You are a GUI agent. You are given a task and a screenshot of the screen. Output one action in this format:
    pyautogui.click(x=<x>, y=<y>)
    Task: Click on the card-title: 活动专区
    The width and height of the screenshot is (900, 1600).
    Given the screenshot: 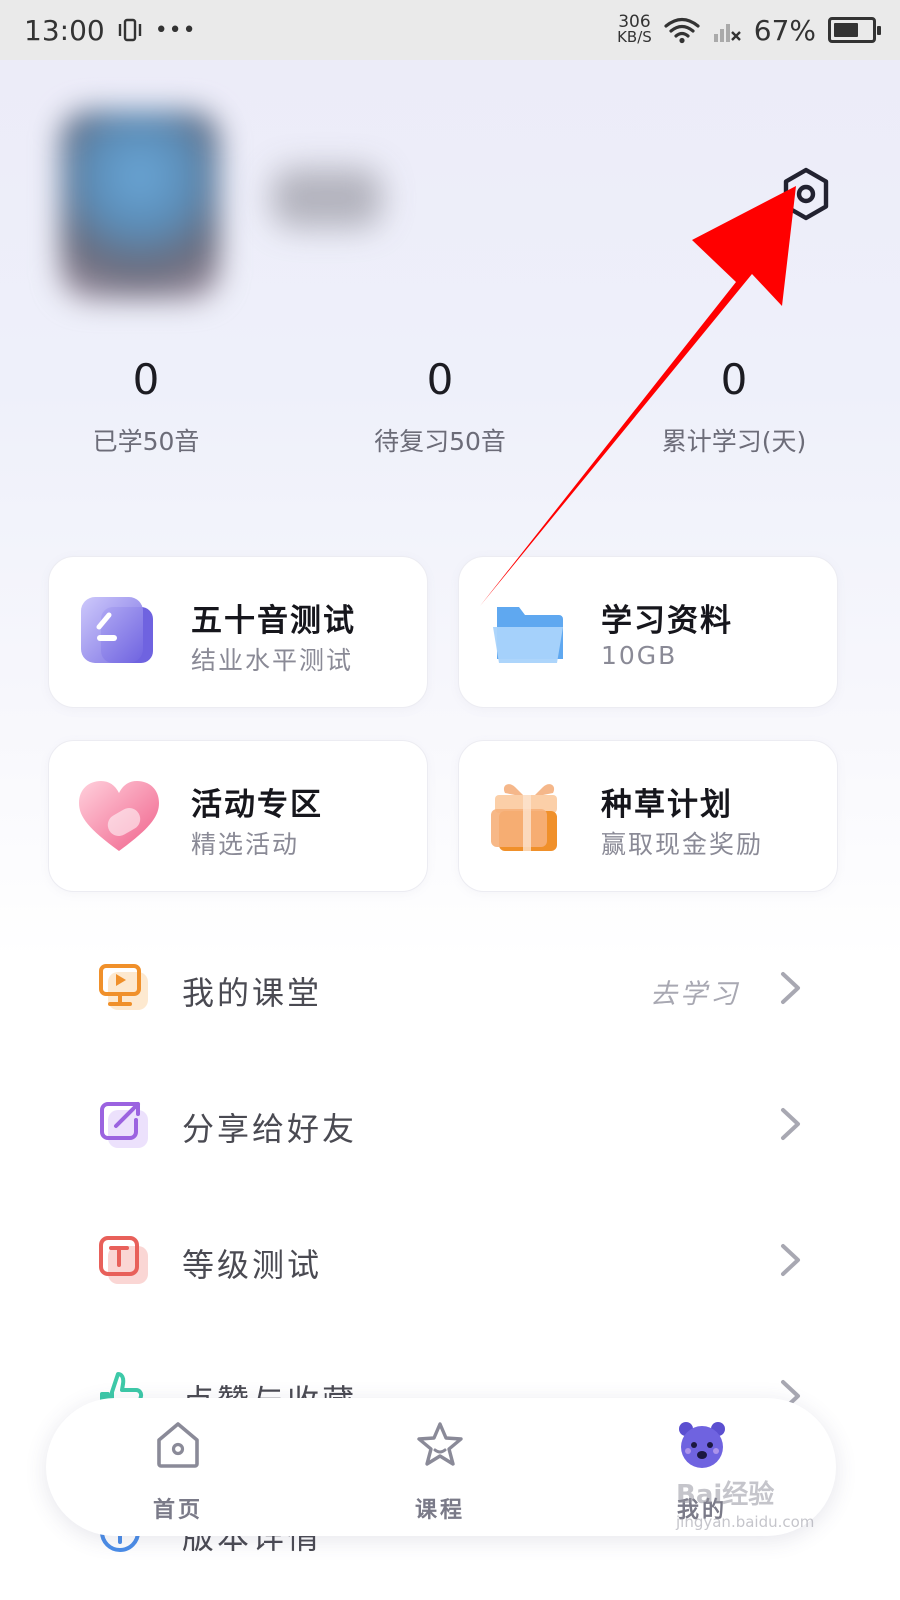 What is the action you would take?
    pyautogui.click(x=257, y=805)
    